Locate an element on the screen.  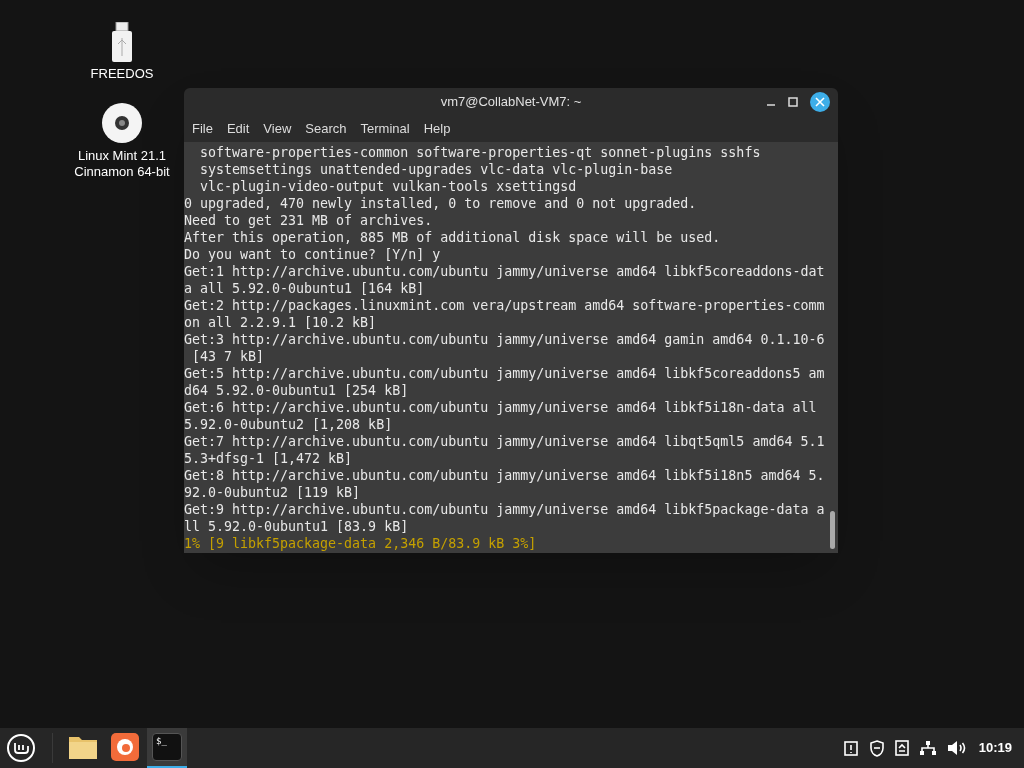
menu-item: Edit is located at coordinates (238, 129).